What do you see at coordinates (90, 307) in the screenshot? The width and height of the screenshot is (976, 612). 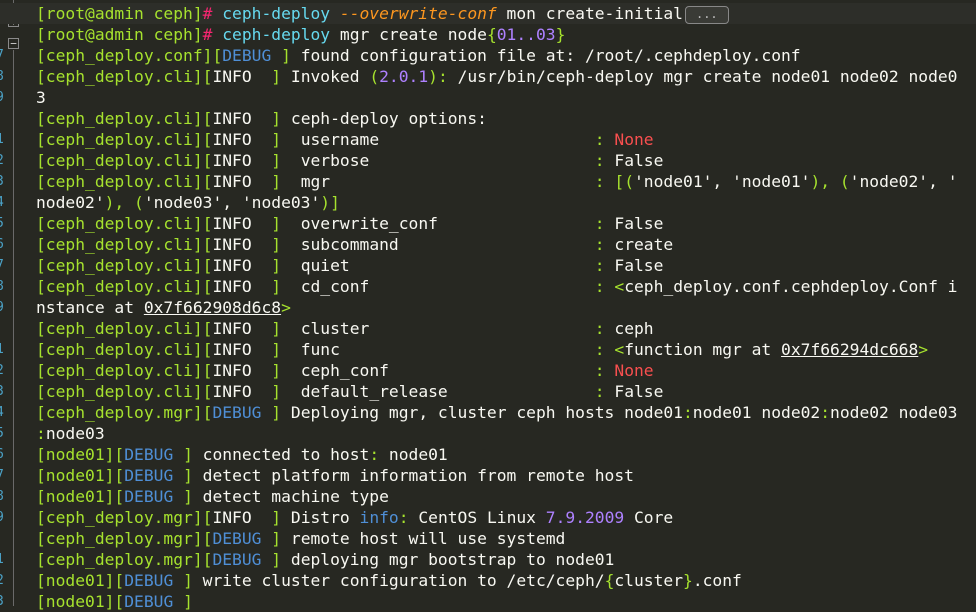 I see `text-segment: nstance at` at bounding box center [90, 307].